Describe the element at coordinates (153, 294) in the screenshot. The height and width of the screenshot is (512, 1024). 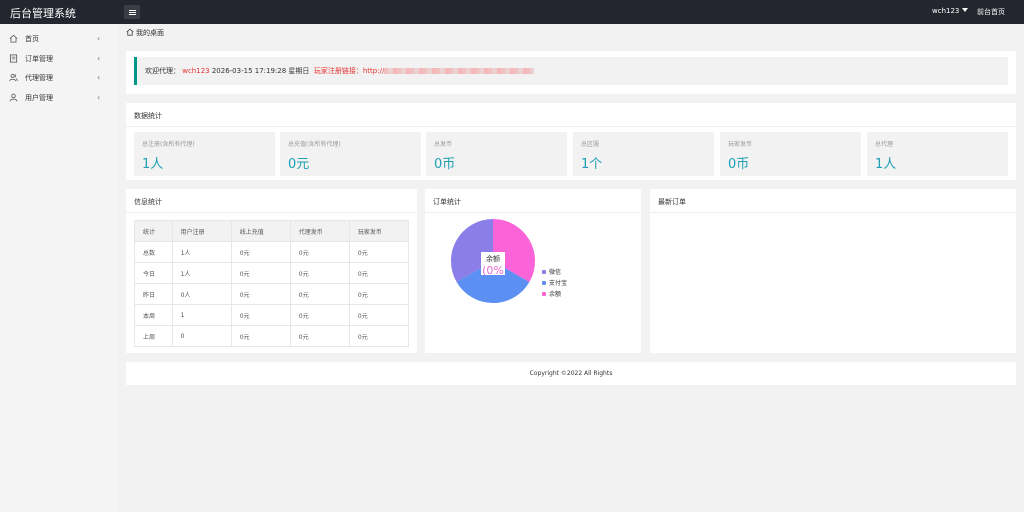
I see `table-cell: 昨日` at that location.